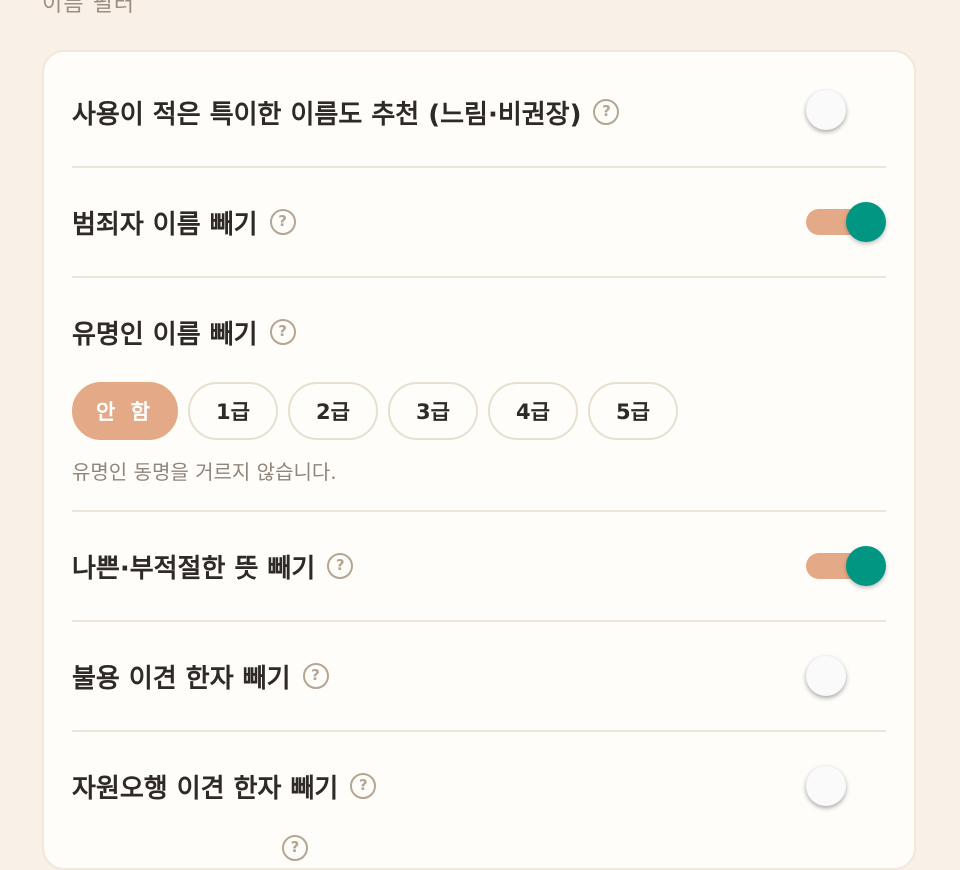  I want to click on filter-row-unused-hanja: 불용 이견 한자 빼기 ?, so click(479, 677).